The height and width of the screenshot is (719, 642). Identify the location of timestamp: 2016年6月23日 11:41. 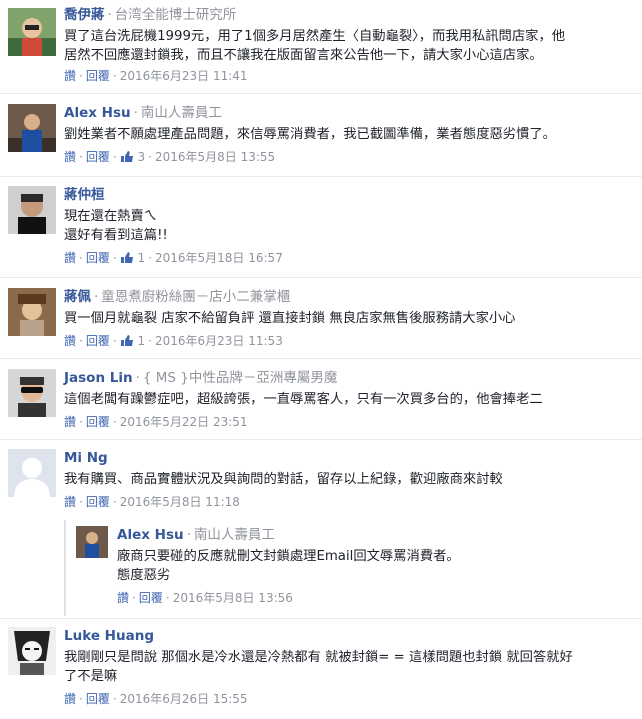
(184, 76).